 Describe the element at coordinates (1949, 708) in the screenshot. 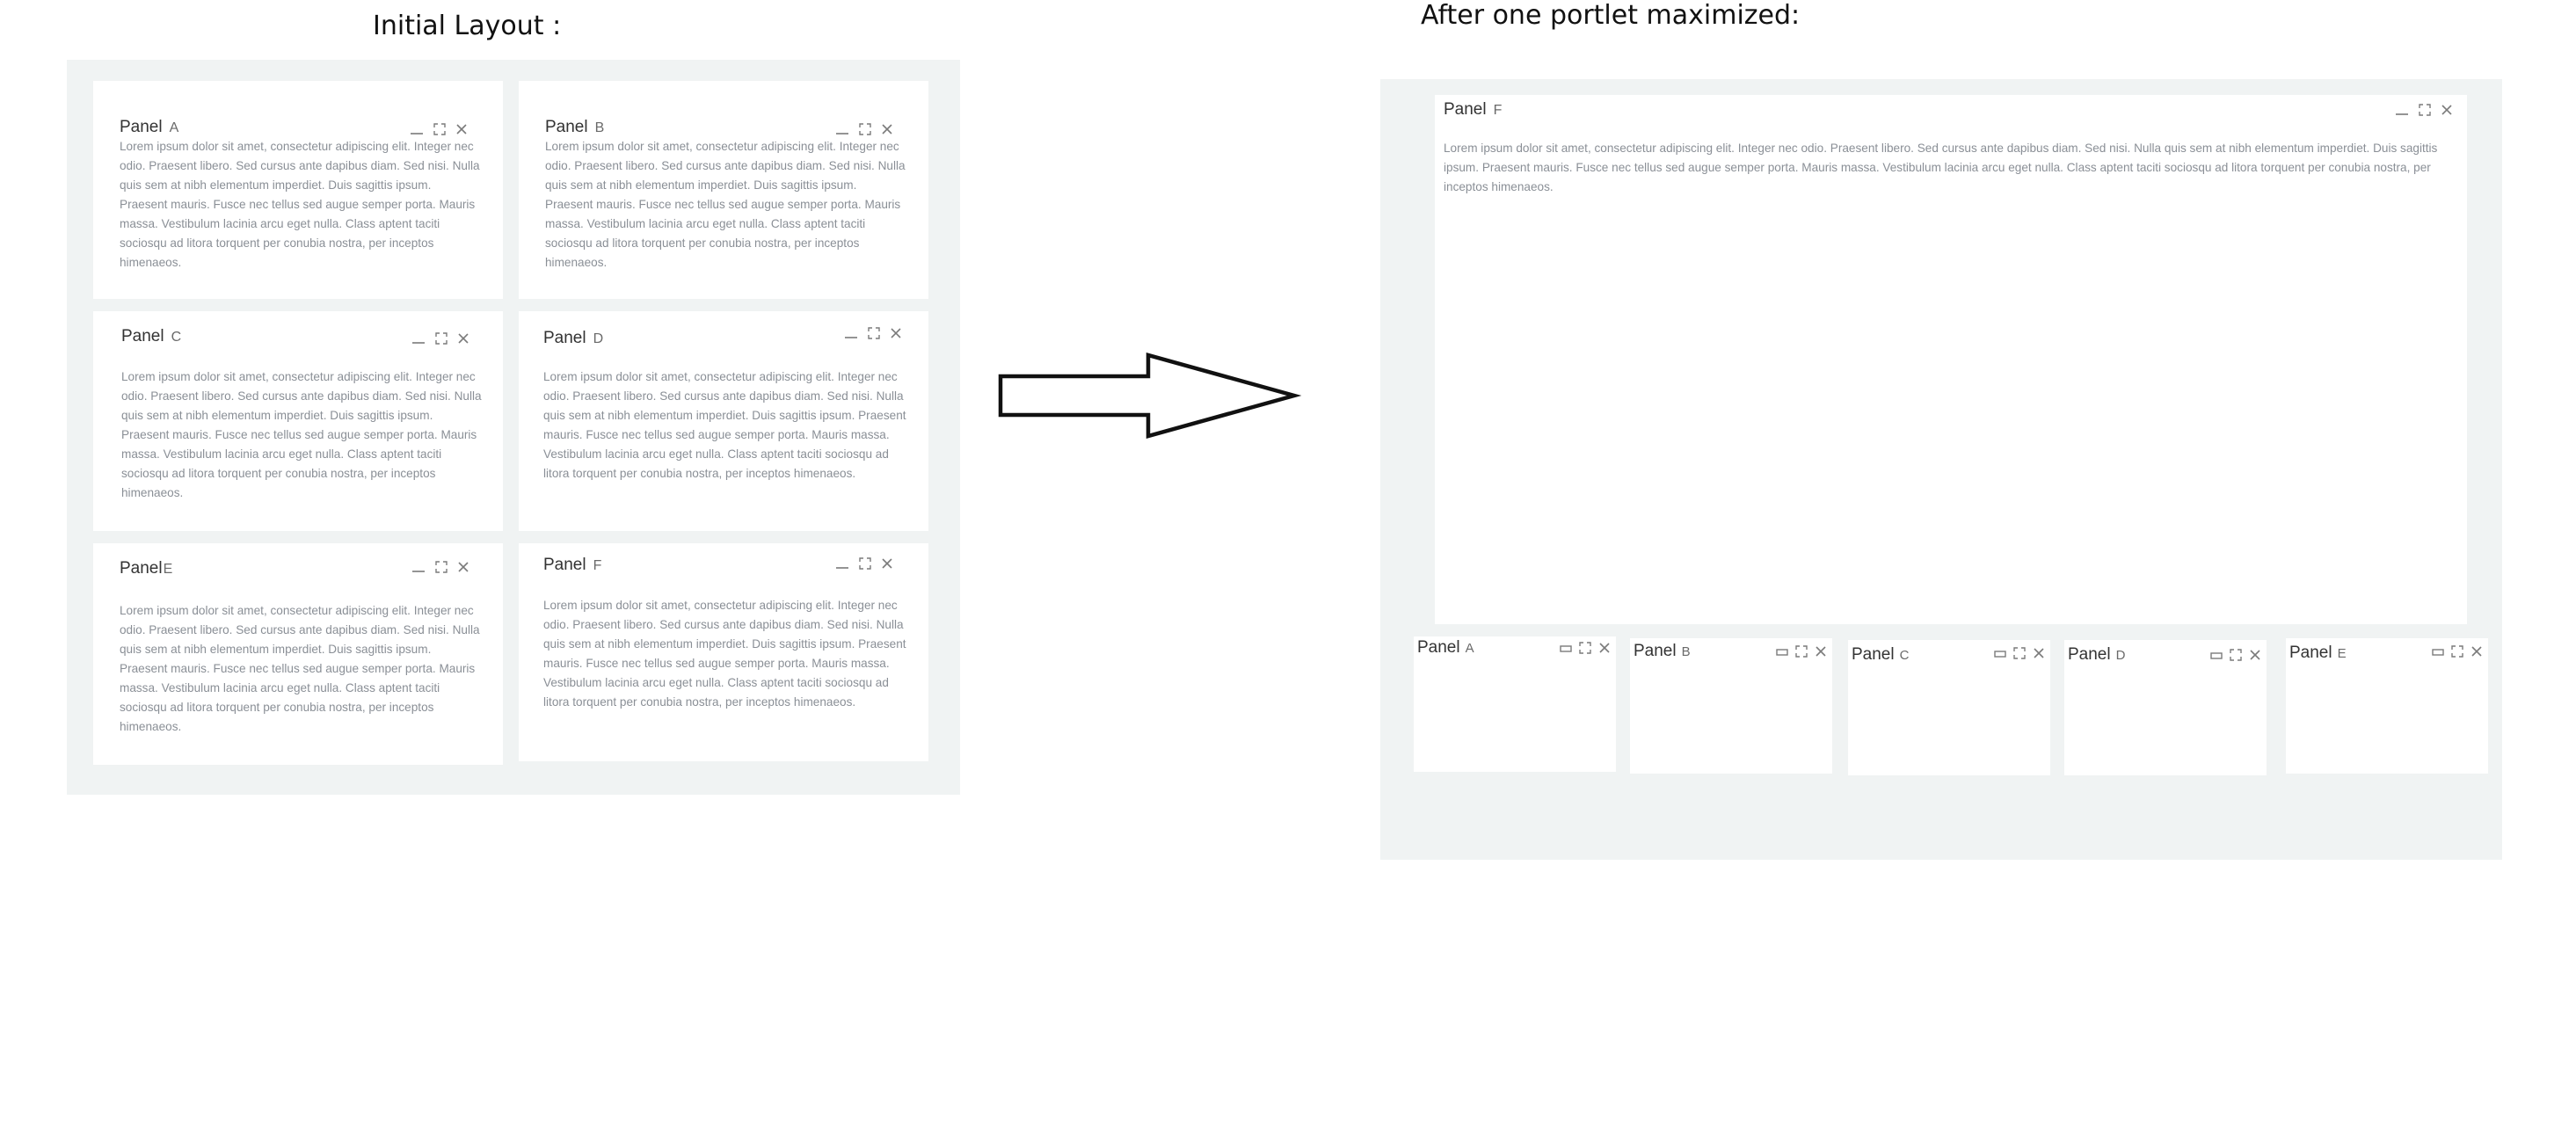

I see `panel-c-minimized: Panel C` at that location.